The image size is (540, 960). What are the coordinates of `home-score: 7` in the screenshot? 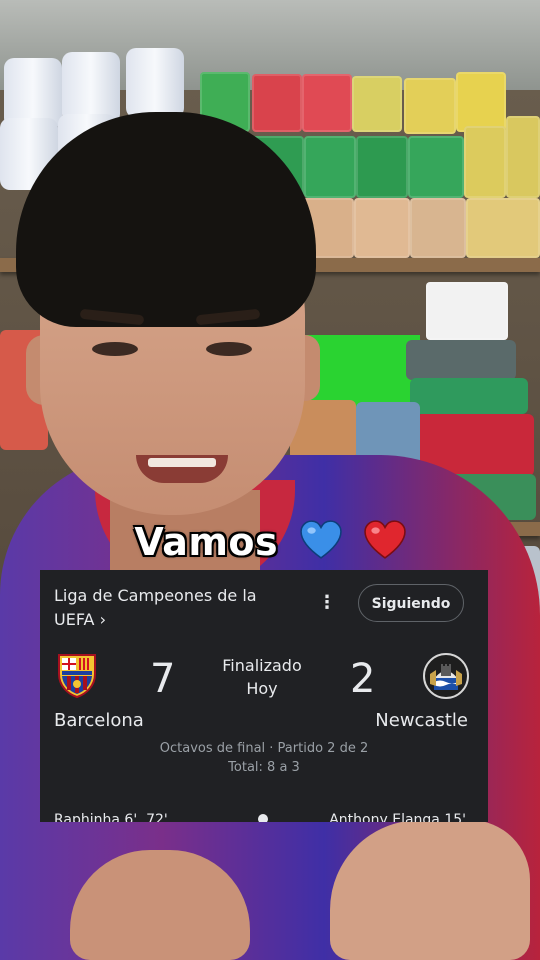 It's located at (163, 679).